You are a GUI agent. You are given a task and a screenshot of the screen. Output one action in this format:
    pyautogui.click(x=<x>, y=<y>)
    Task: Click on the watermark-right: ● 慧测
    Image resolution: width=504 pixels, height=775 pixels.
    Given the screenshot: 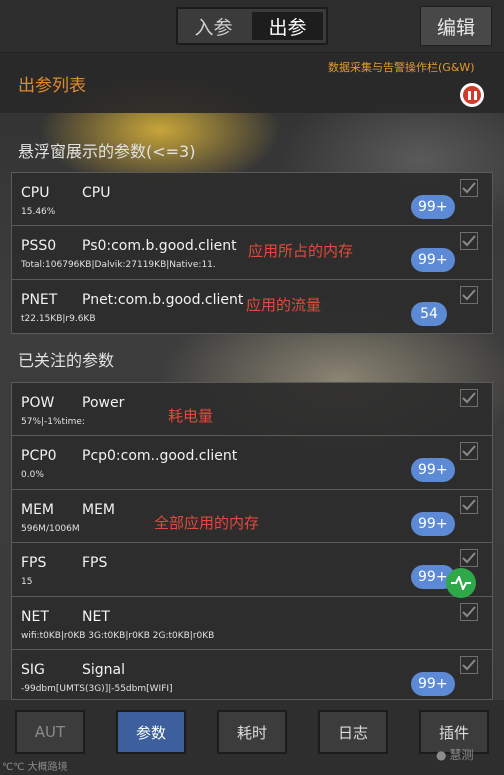 What is the action you would take?
    pyautogui.click(x=455, y=754)
    